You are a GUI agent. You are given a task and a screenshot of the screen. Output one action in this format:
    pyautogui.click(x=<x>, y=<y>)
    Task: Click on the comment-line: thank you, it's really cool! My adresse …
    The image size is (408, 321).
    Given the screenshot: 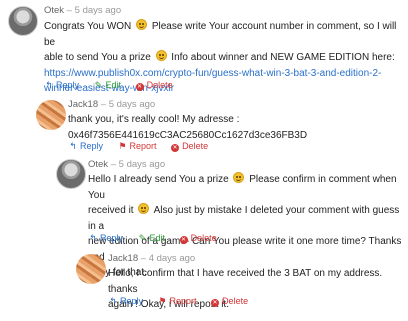 What is the action you would take?
    pyautogui.click(x=154, y=119)
    